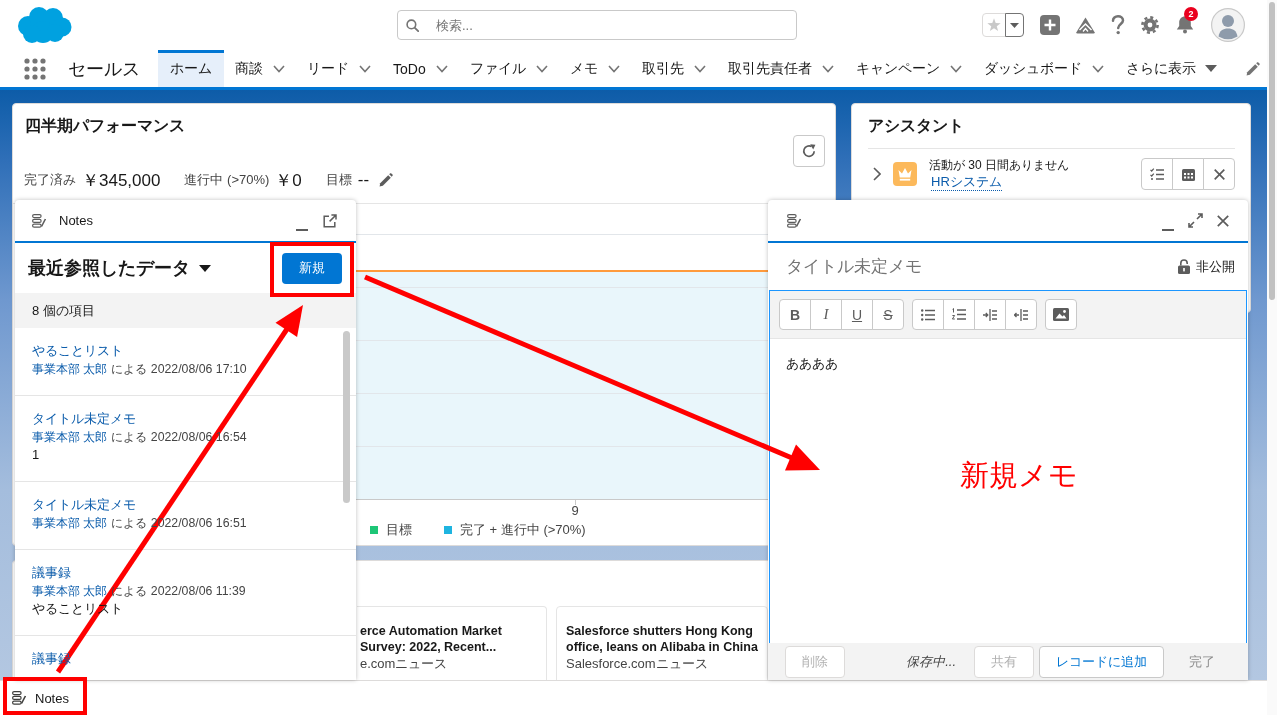  Describe the element at coordinates (330, 220) in the screenshot. I see `popout-icon` at that location.